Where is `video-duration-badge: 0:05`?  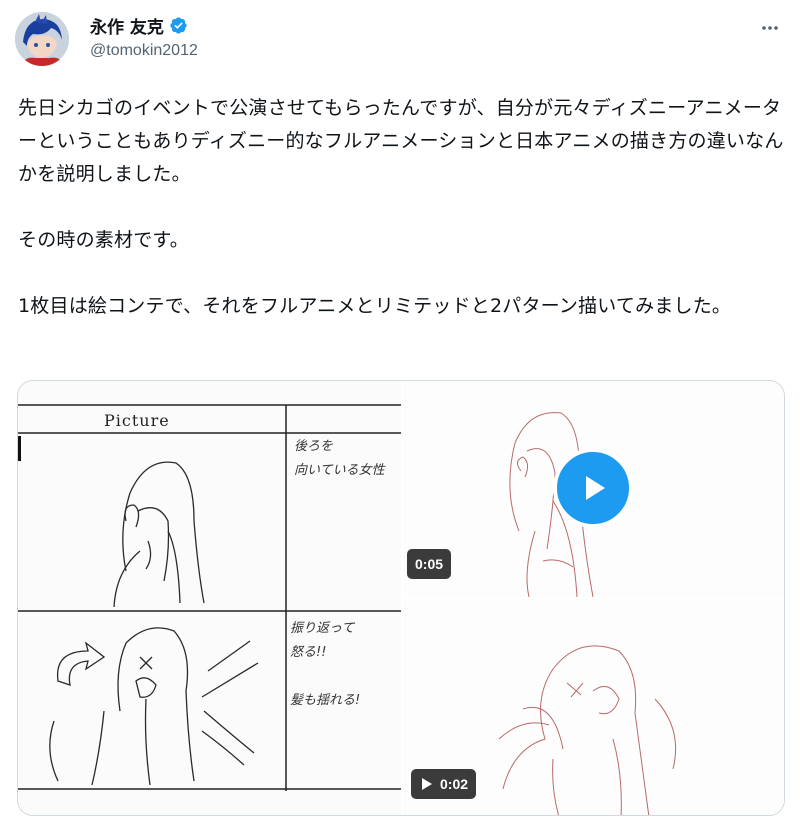 video-duration-badge: 0:05 is located at coordinates (429, 564).